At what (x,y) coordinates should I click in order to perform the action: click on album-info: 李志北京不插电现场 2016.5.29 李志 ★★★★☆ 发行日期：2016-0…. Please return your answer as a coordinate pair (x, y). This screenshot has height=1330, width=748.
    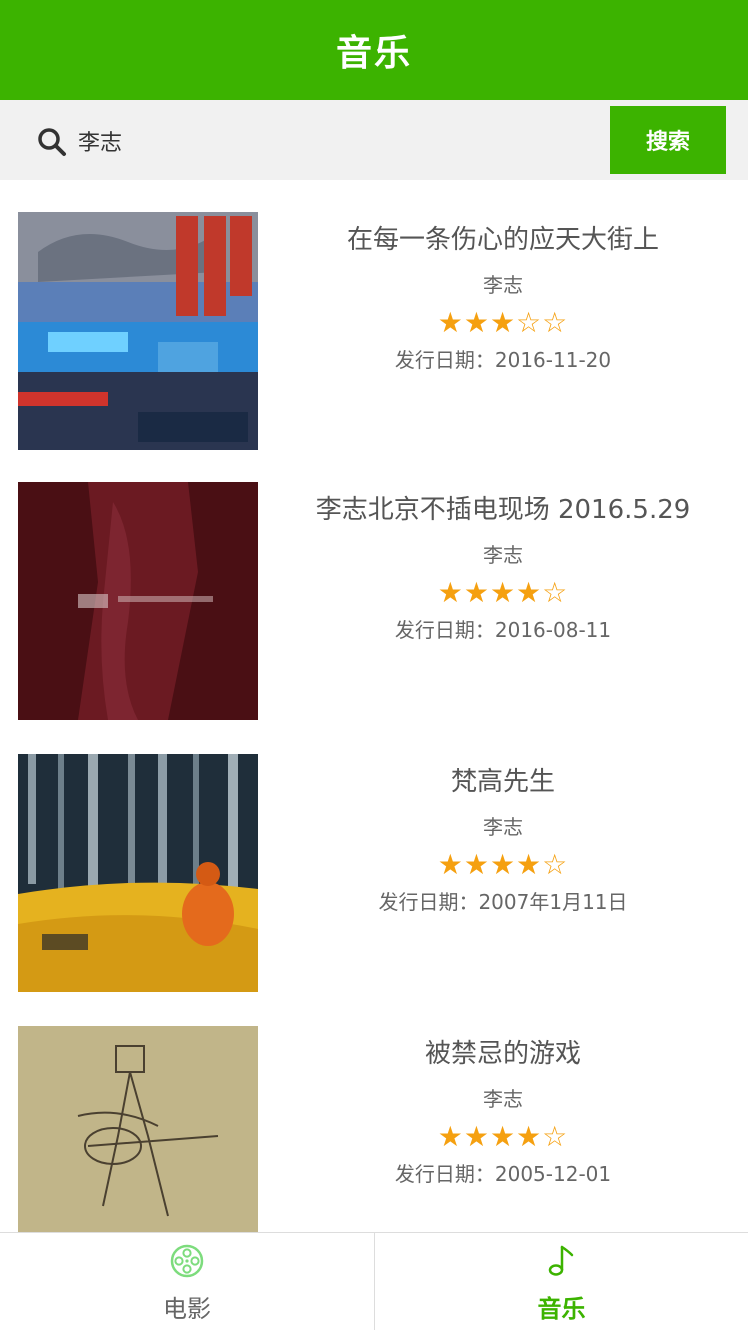
    Looking at the image, I should click on (503, 568).